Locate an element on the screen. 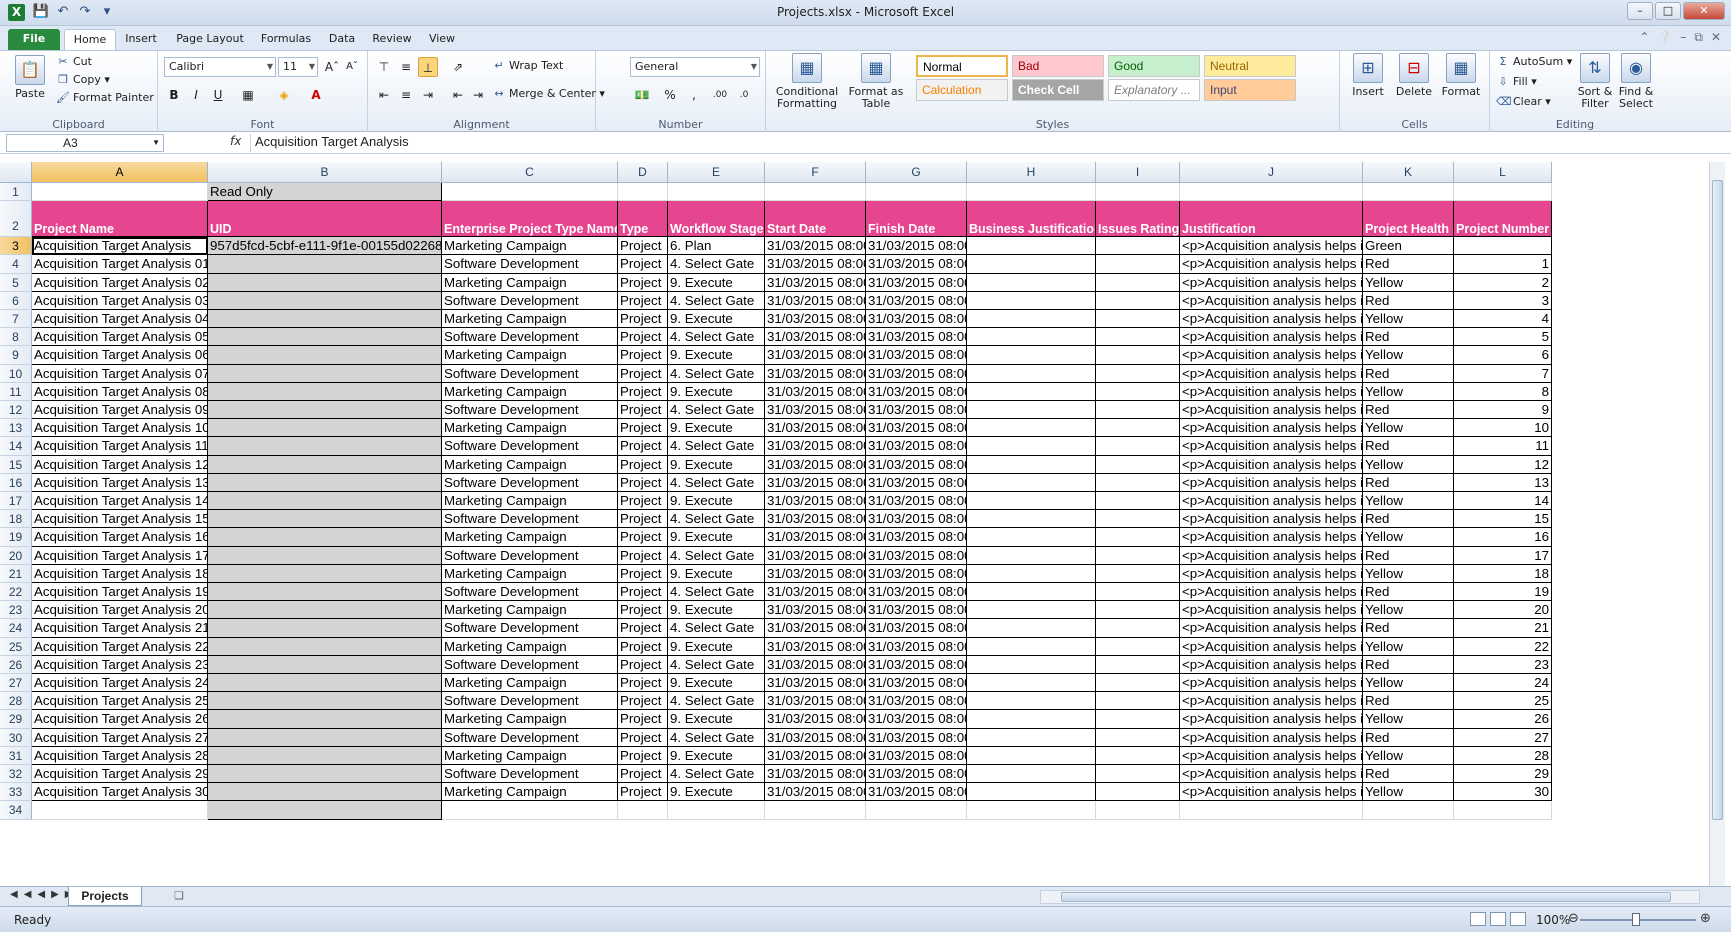 Image resolution: width=1731 pixels, height=932 pixels. conditional-formatting-button: ▦ Conditional Formatting is located at coordinates (807, 81).